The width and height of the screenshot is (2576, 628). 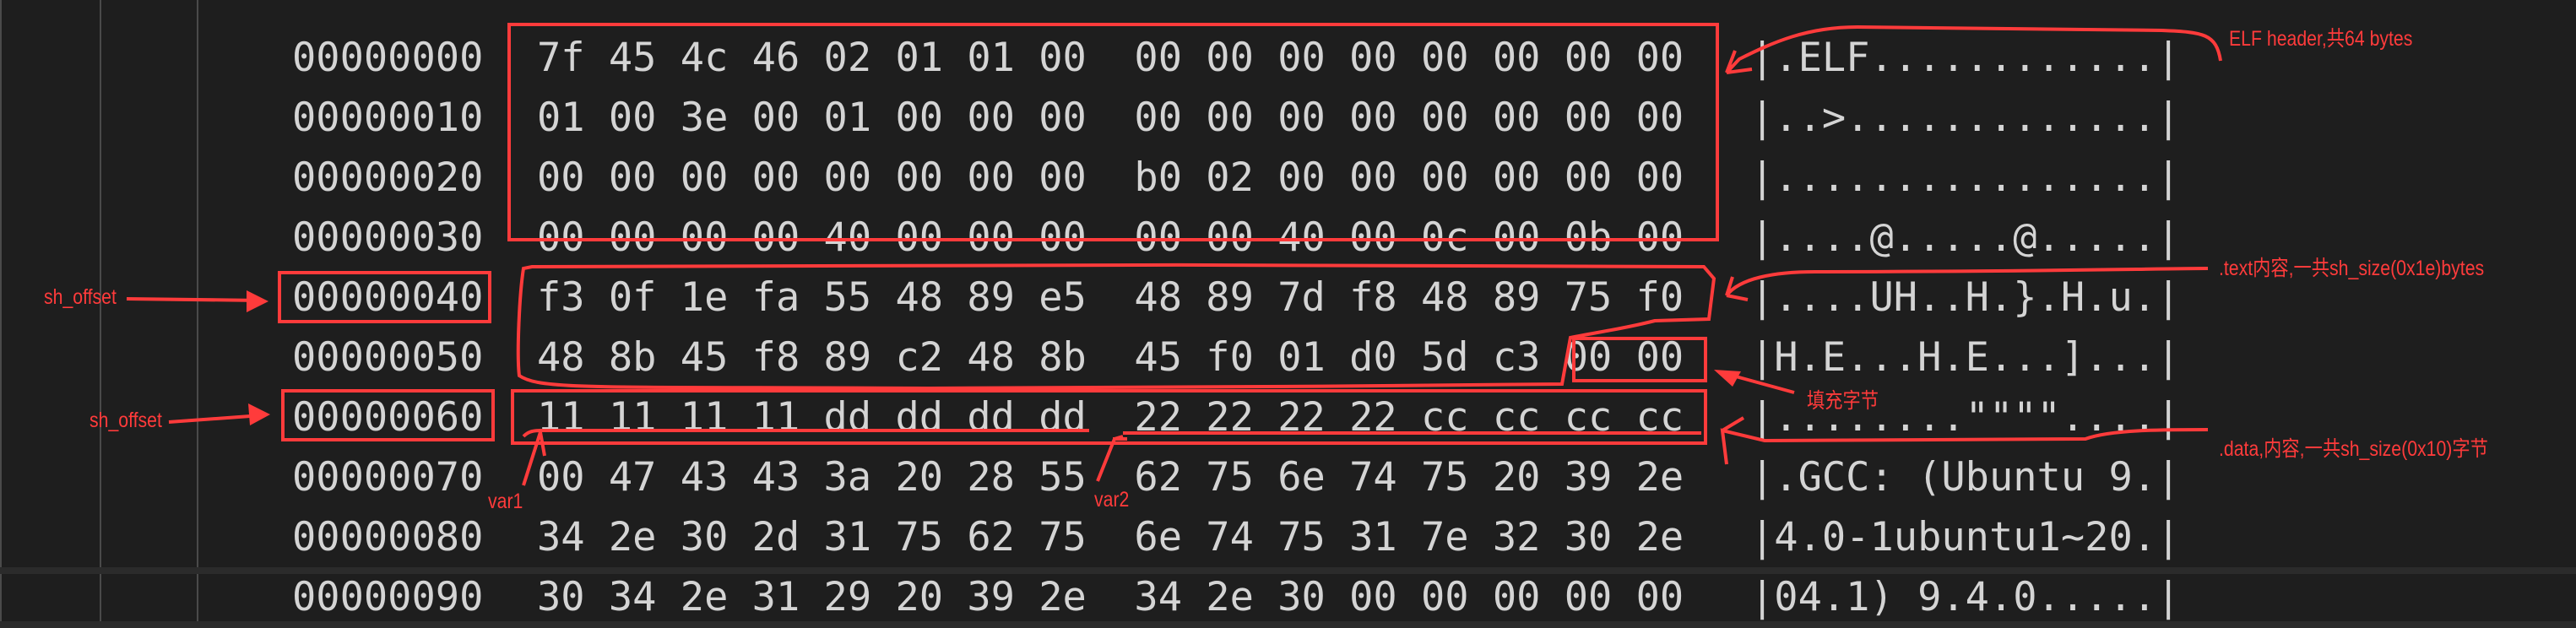 I want to click on elf-header-label: ELF header,共64 bytes, so click(x=2321, y=39).